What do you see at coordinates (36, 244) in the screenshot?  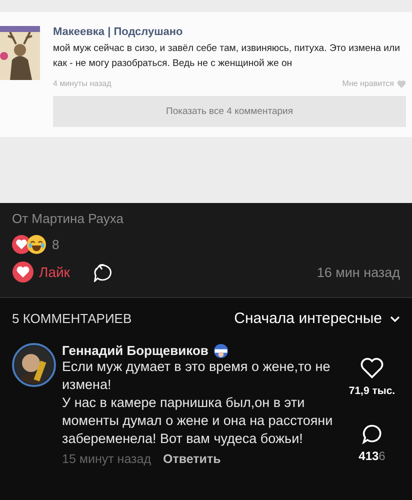 I see `laughing-emoji-icon` at bounding box center [36, 244].